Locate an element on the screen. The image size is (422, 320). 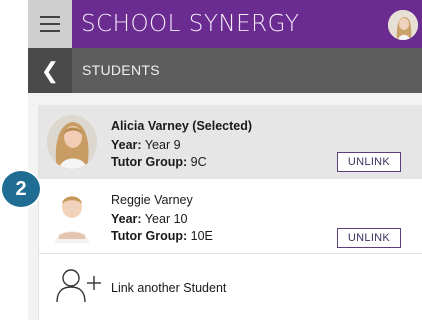
year-value: Year 9 is located at coordinates (162, 145).